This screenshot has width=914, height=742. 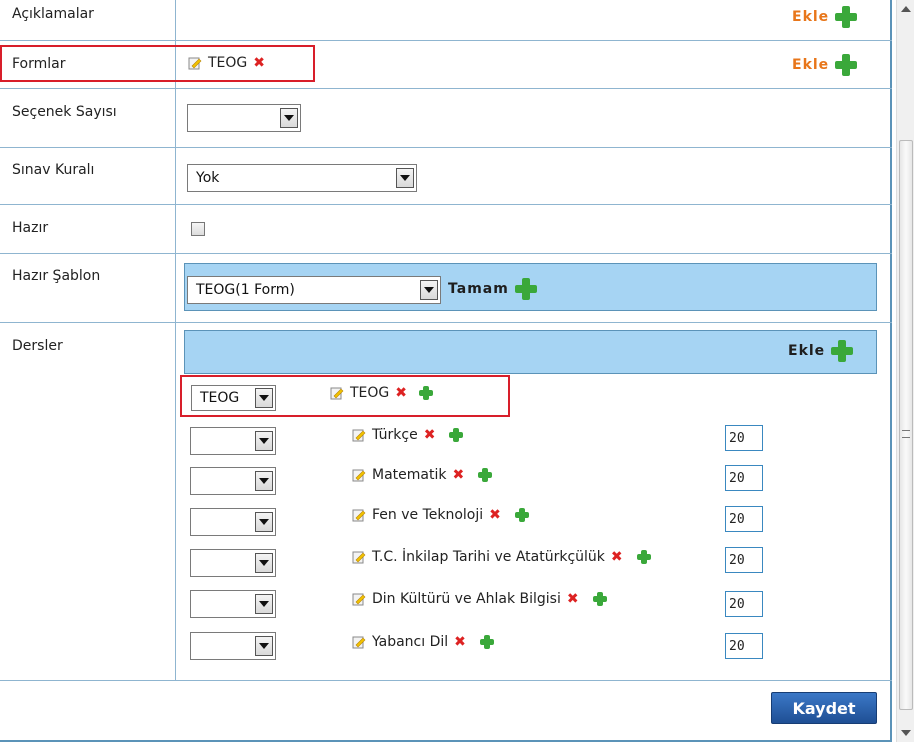 I want to click on hazir-label: Hazır, so click(x=30, y=228).